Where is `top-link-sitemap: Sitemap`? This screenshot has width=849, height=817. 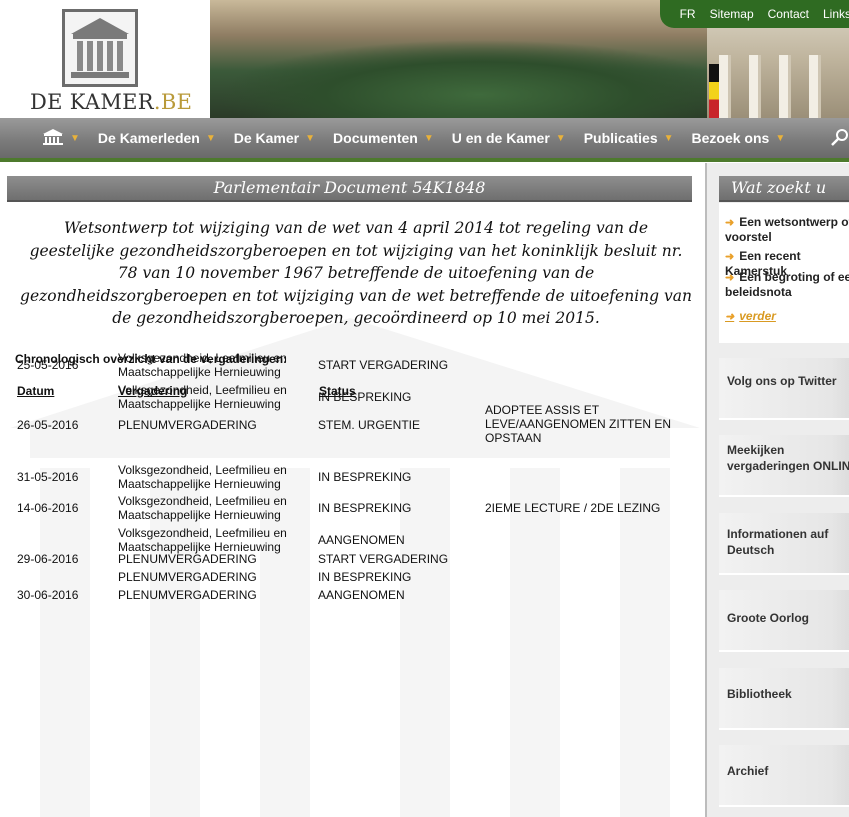
top-link-sitemap: Sitemap is located at coordinates (732, 14).